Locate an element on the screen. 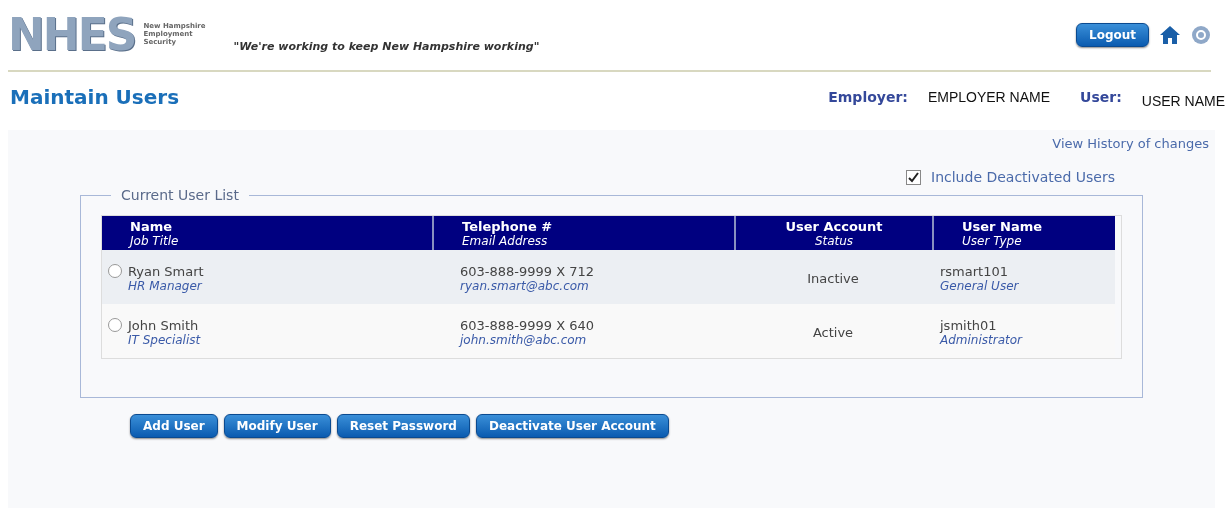 Image resolution: width=1231 pixels, height=508 pixels. email-address: john.smith@abc.com is located at coordinates (524, 339).